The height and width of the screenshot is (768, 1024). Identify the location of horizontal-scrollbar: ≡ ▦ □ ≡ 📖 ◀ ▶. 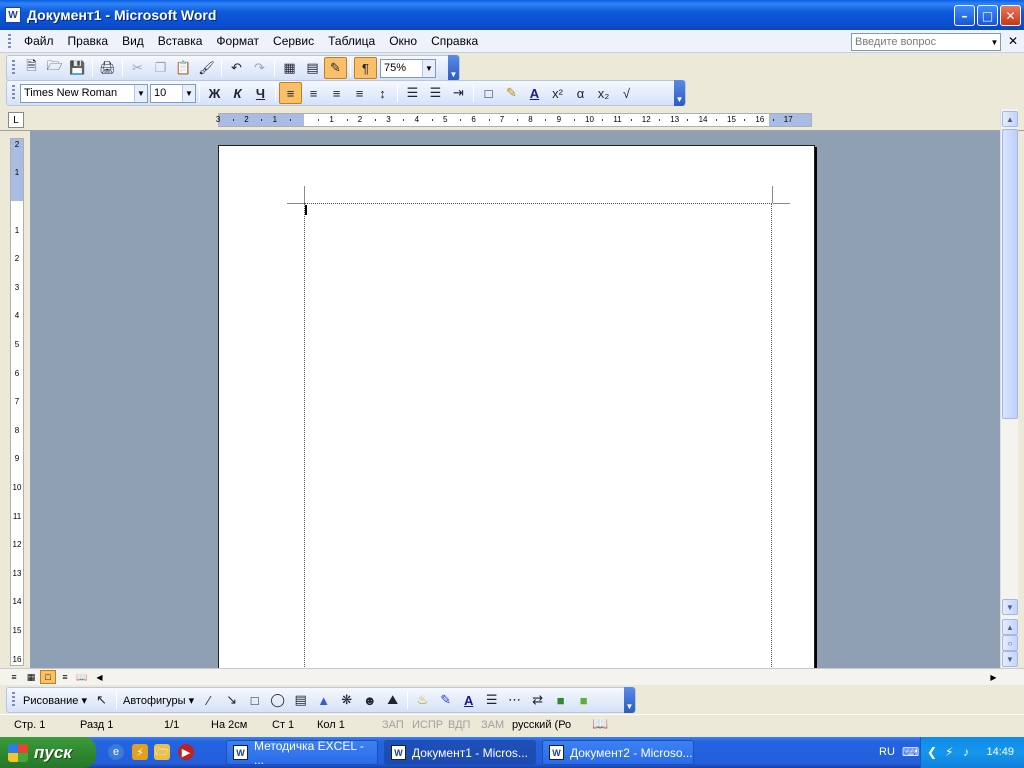
(512, 676).